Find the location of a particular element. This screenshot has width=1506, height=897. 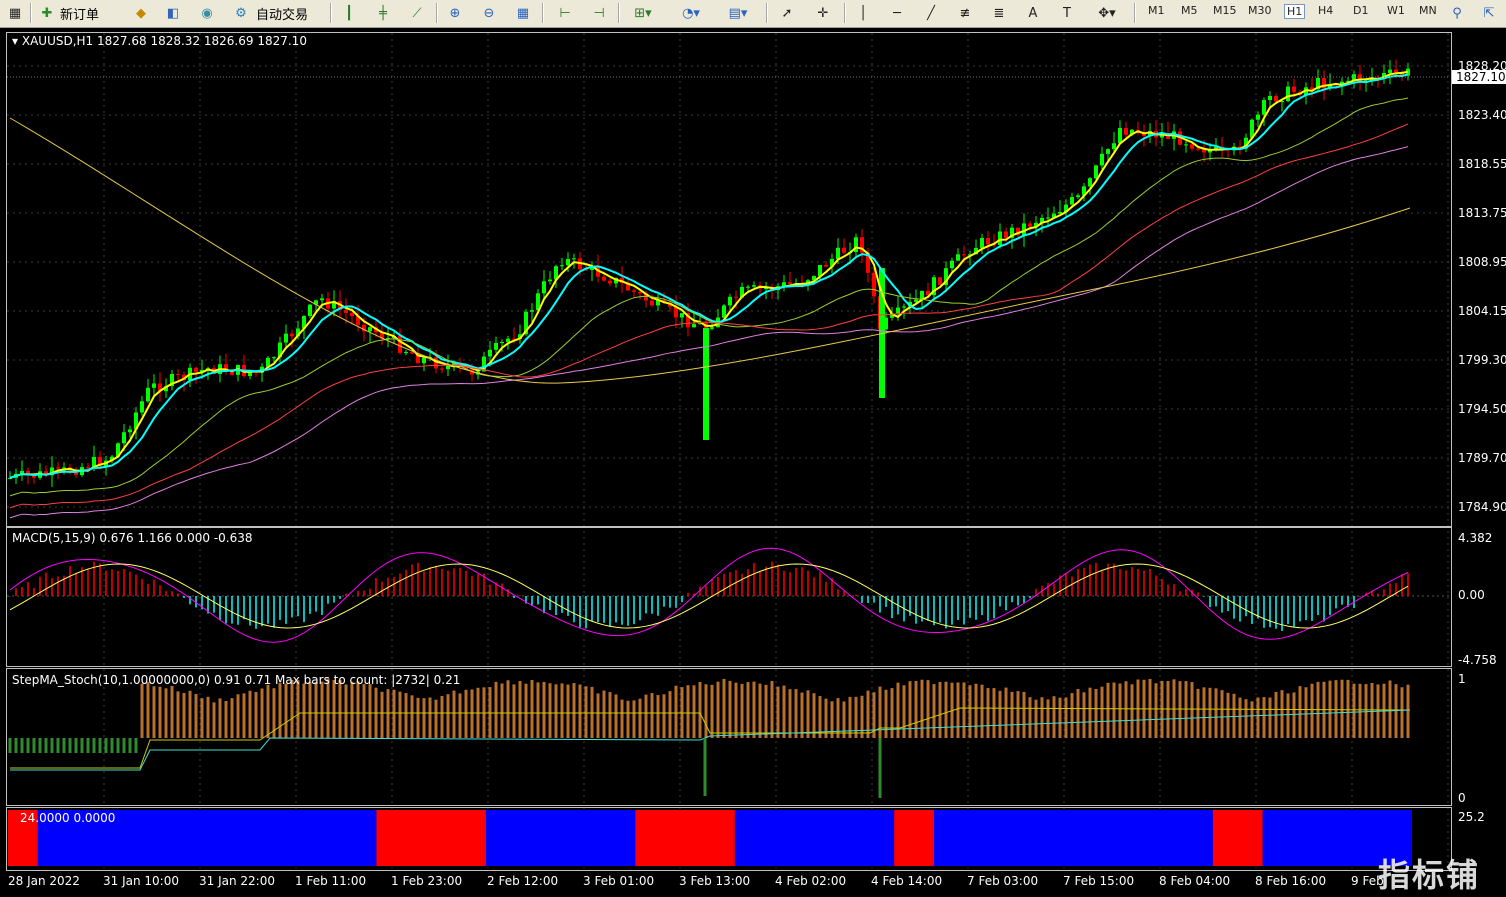

watermark-logo: 指标铺 is located at coordinates (1429, 875).